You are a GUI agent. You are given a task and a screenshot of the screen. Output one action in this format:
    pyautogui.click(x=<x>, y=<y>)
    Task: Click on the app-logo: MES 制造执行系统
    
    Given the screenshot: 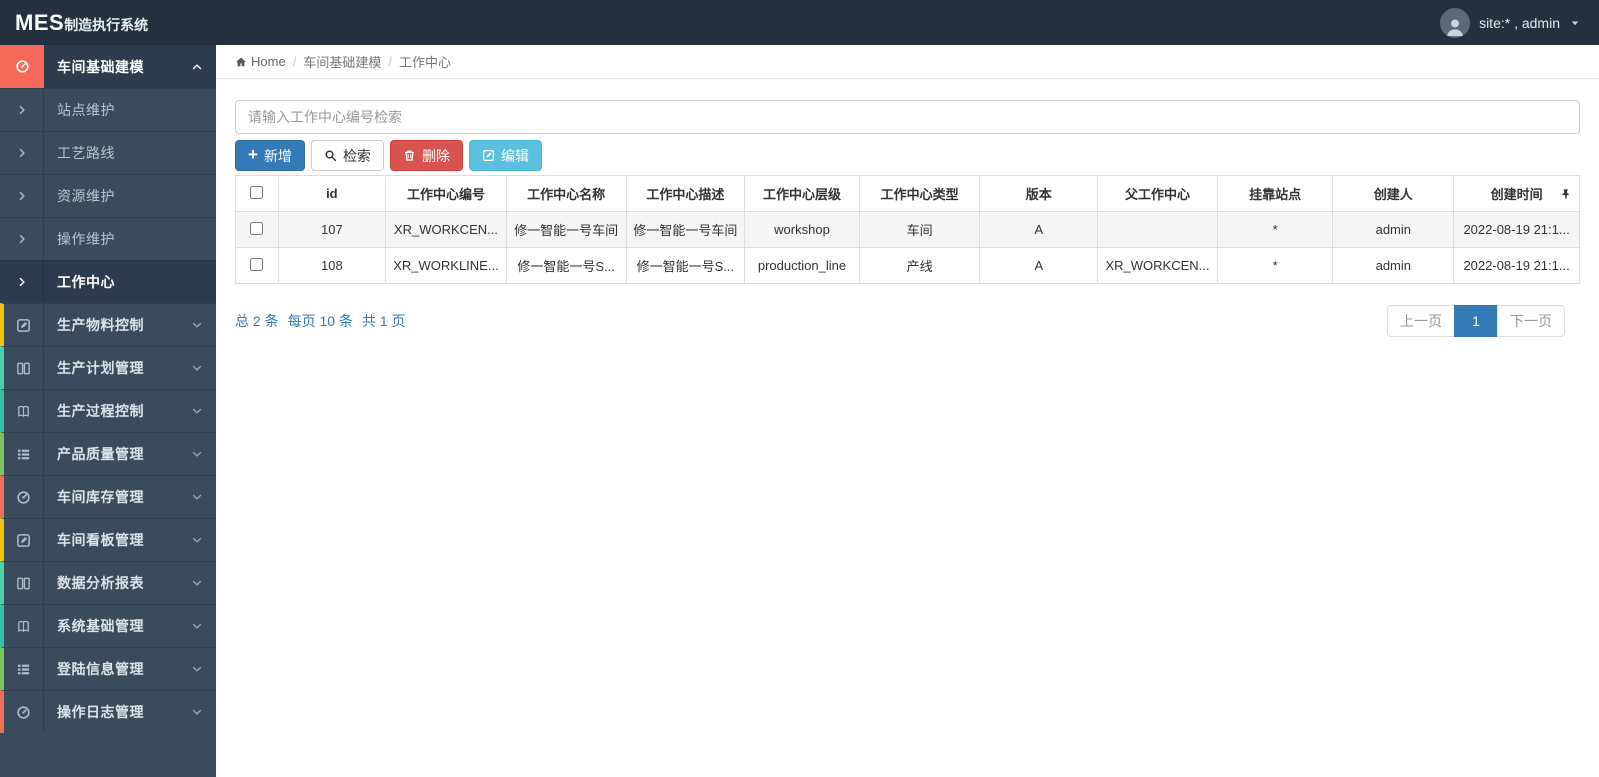 What is the action you would take?
    pyautogui.click(x=108, y=22)
    